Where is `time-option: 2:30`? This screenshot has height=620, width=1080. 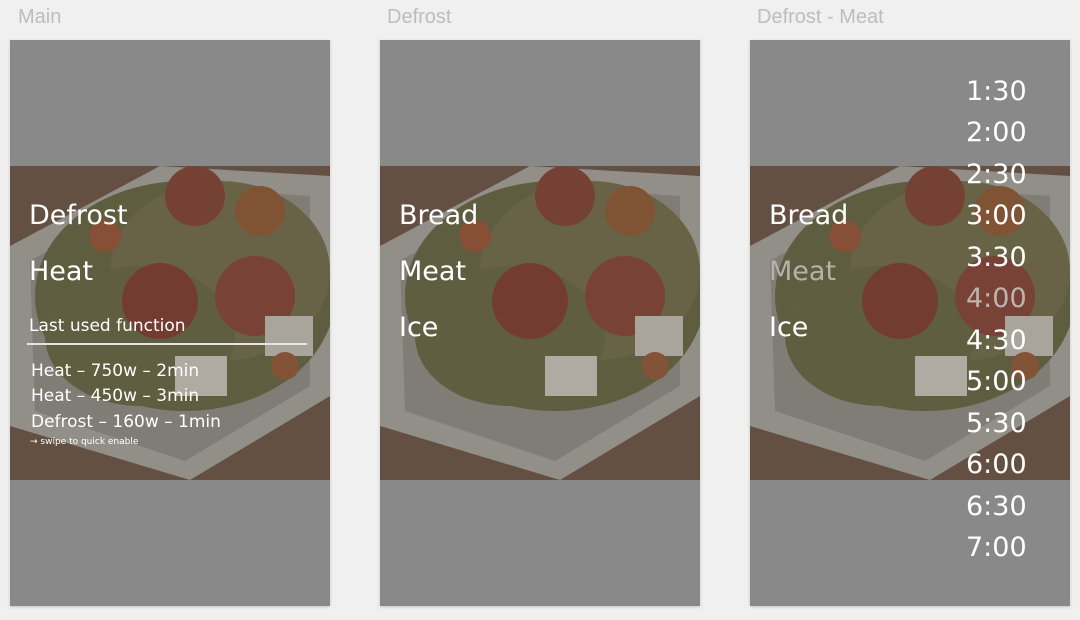 time-option: 2:30 is located at coordinates (996, 174).